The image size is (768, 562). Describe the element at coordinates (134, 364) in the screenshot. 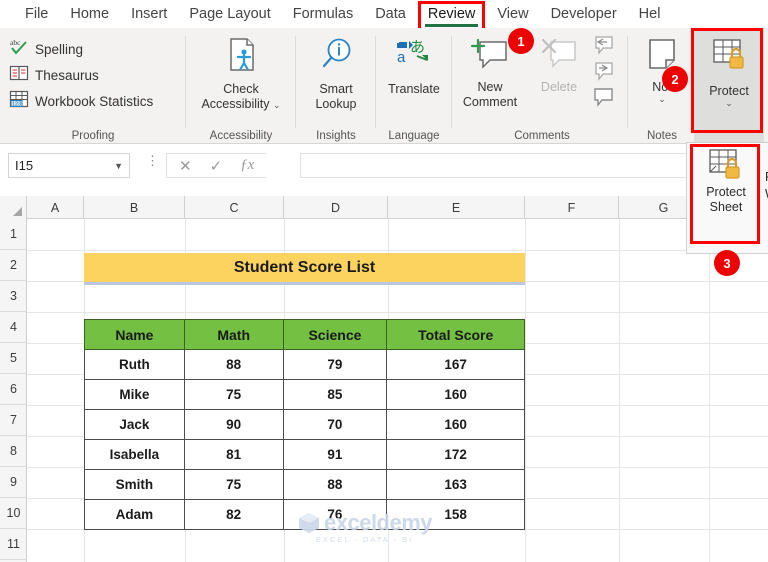

I see `cell-name: Ruth` at that location.